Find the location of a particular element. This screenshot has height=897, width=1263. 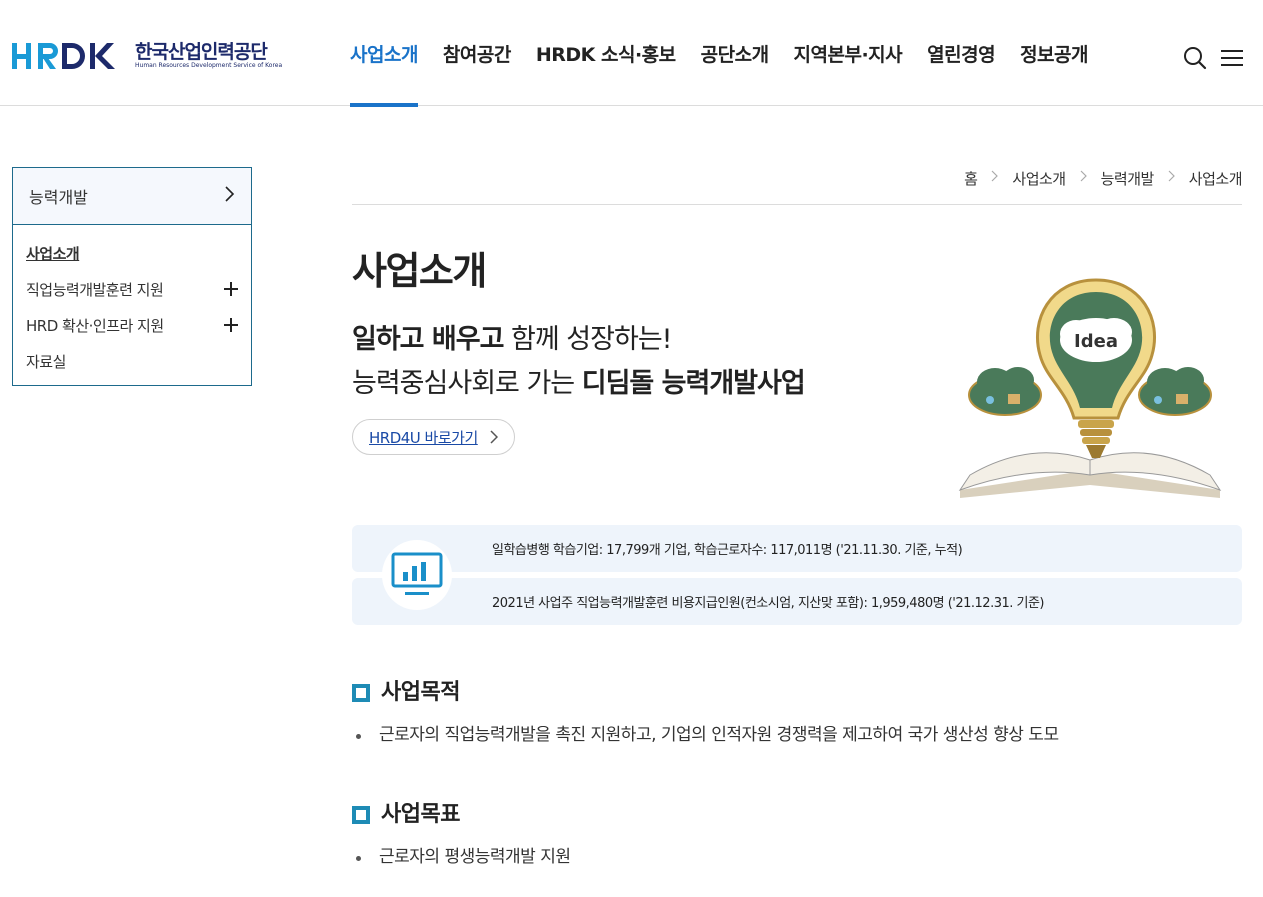

breadcrumb: 홈 사업소개 능력개발 사업소개 is located at coordinates (797, 182).